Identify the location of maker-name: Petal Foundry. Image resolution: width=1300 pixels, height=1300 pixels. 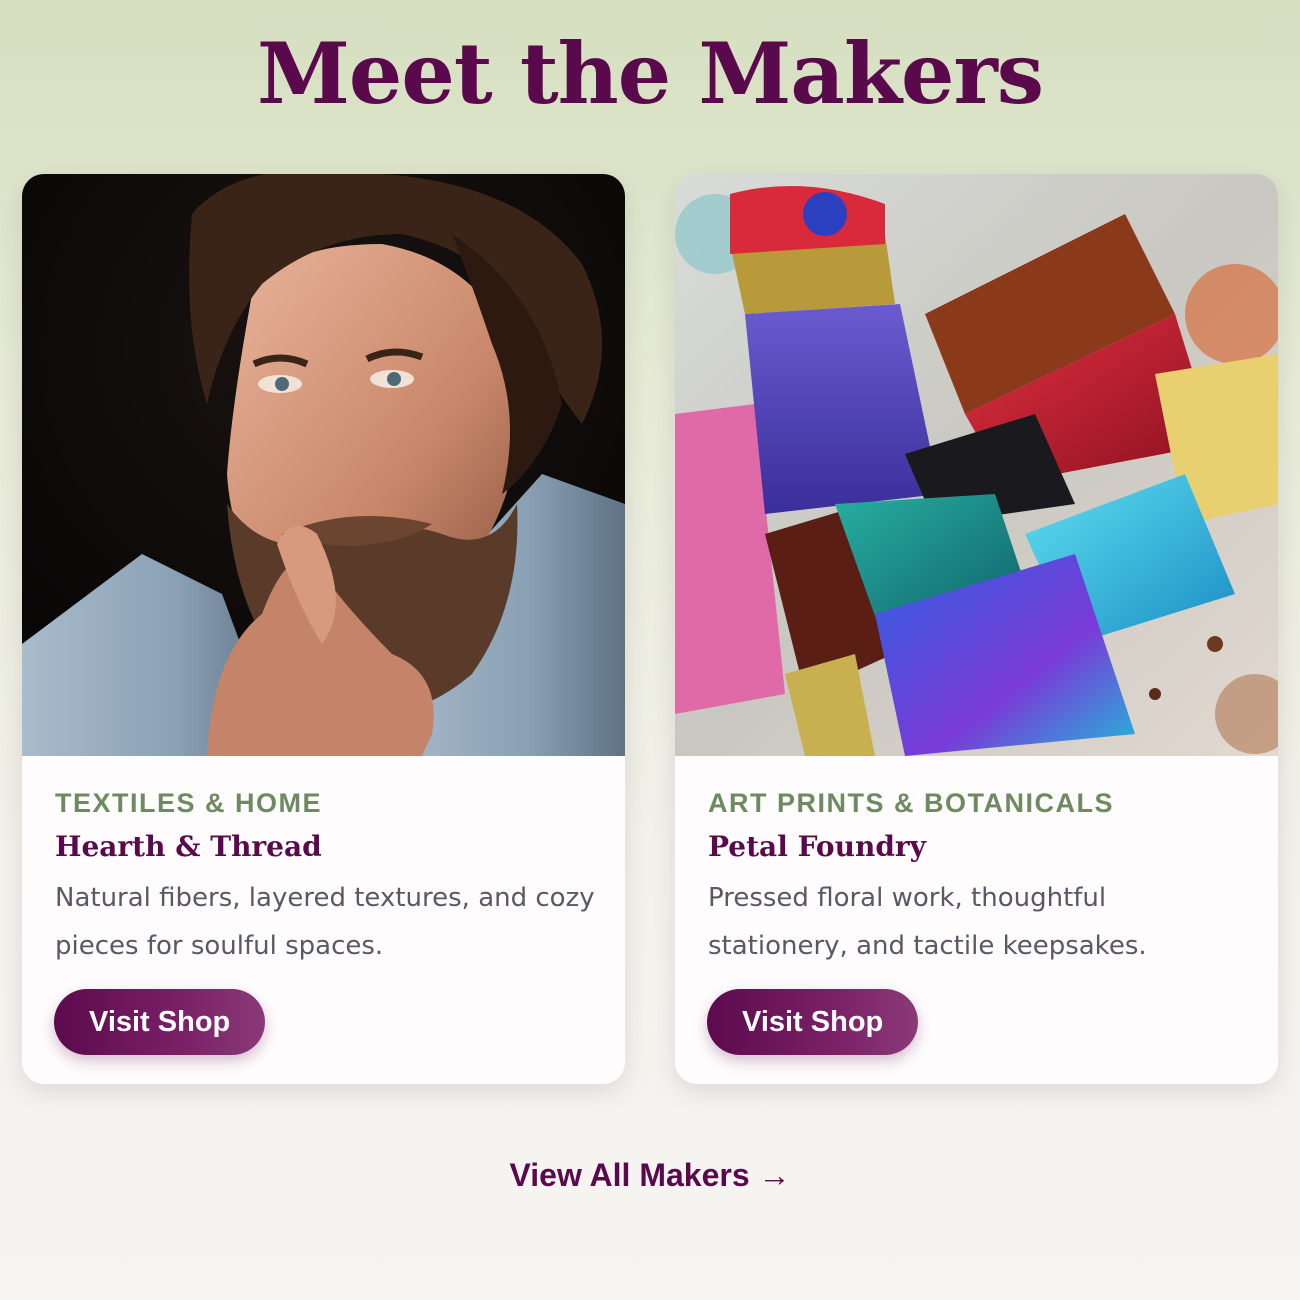
(817, 846).